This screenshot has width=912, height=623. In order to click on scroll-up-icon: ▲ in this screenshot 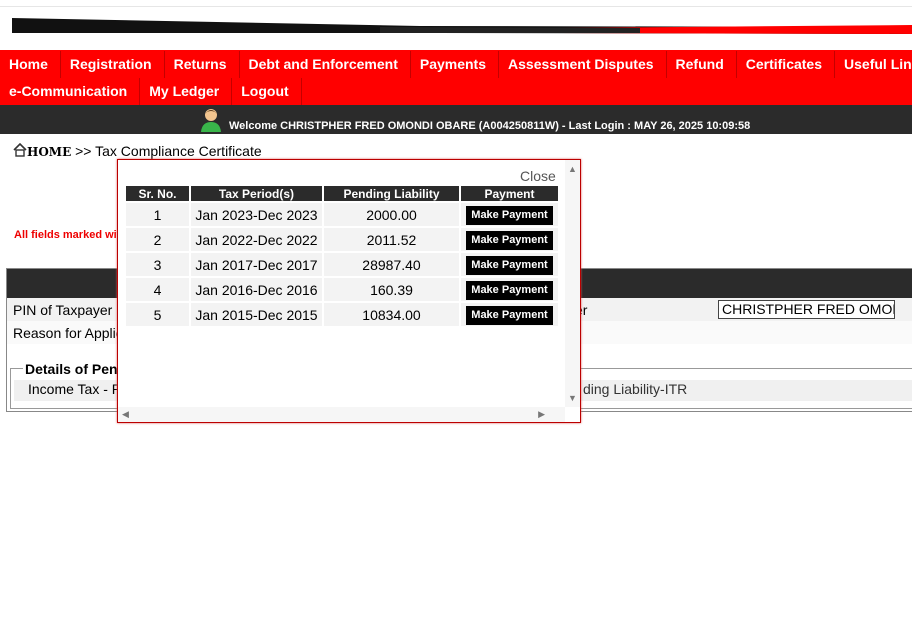, I will do `click(572, 169)`.